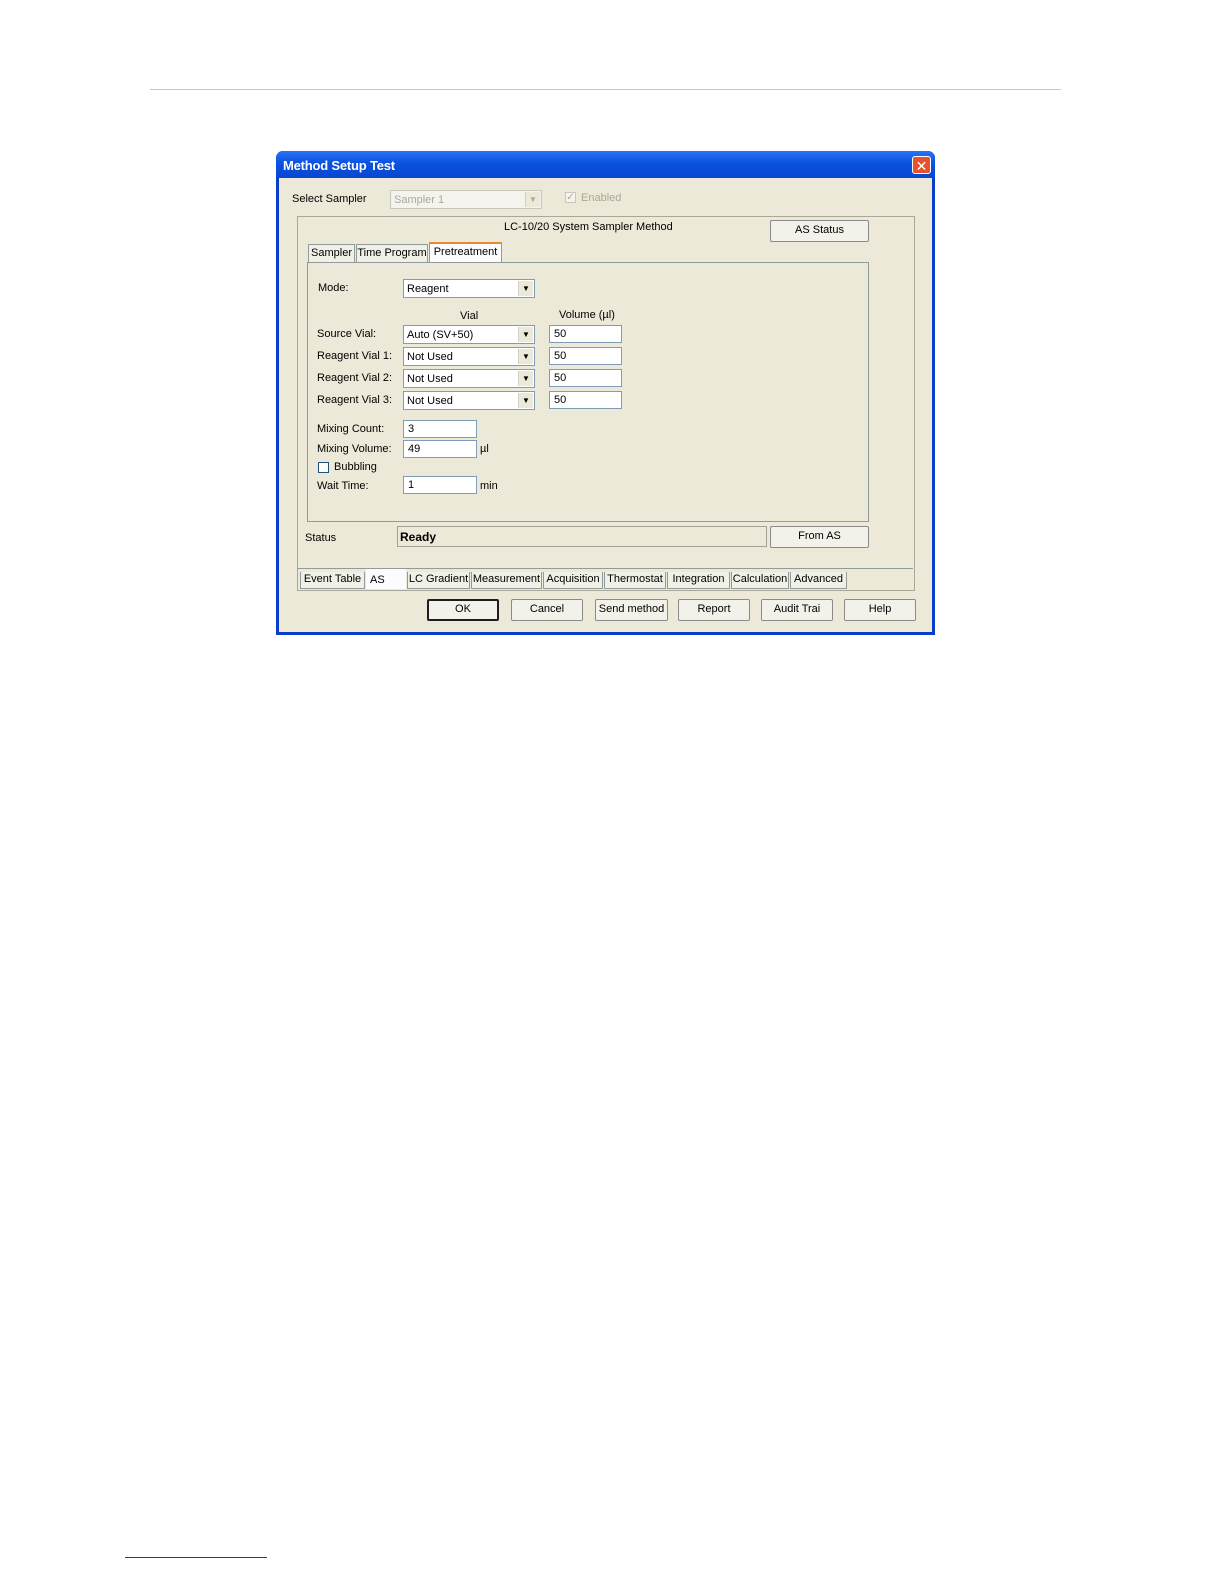  What do you see at coordinates (411, 485) in the screenshot?
I see `wait-time-value: 1` at bounding box center [411, 485].